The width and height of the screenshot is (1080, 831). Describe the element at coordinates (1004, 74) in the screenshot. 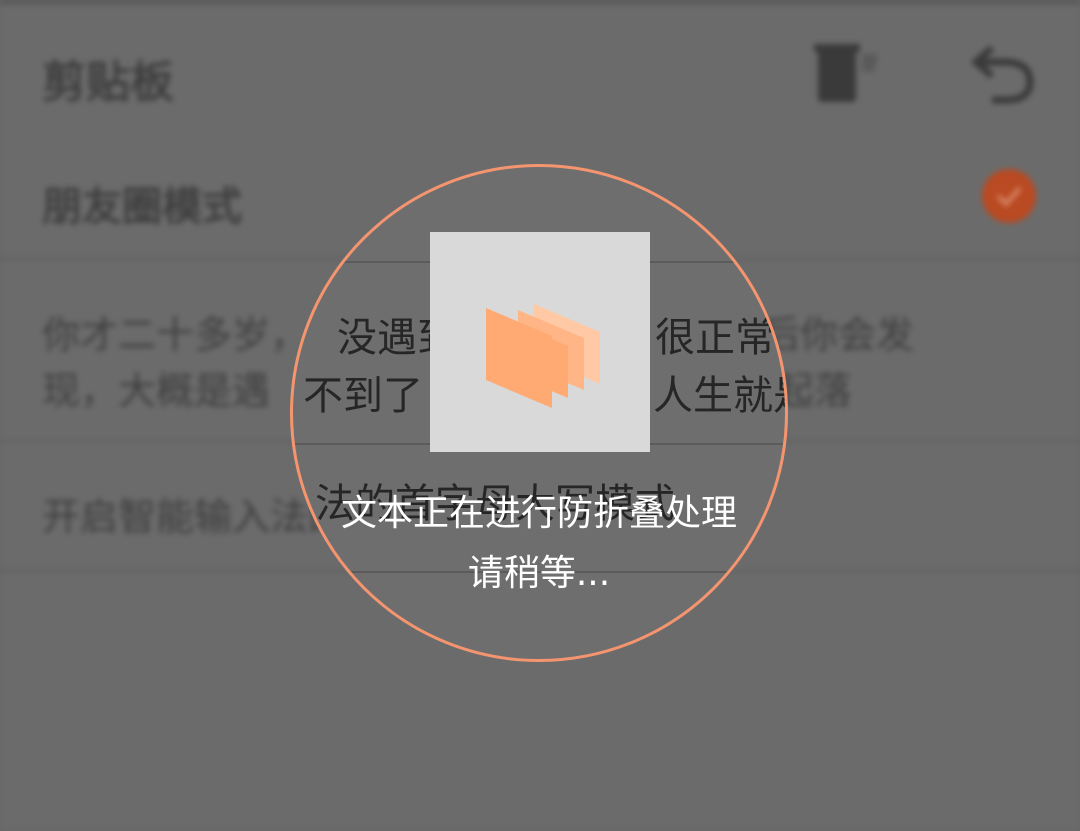

I see `undo-icon` at that location.